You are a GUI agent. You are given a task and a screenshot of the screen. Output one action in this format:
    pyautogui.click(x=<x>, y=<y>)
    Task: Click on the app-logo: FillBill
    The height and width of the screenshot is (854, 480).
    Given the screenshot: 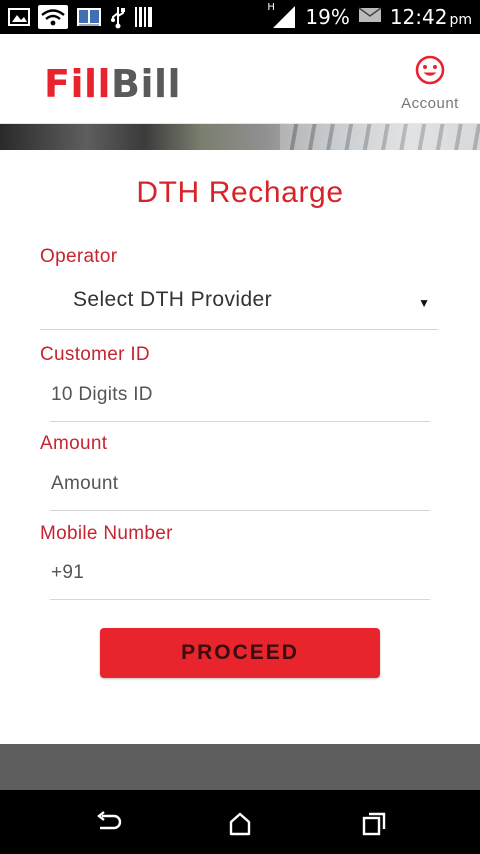 What is the action you would take?
    pyautogui.click(x=112, y=84)
    